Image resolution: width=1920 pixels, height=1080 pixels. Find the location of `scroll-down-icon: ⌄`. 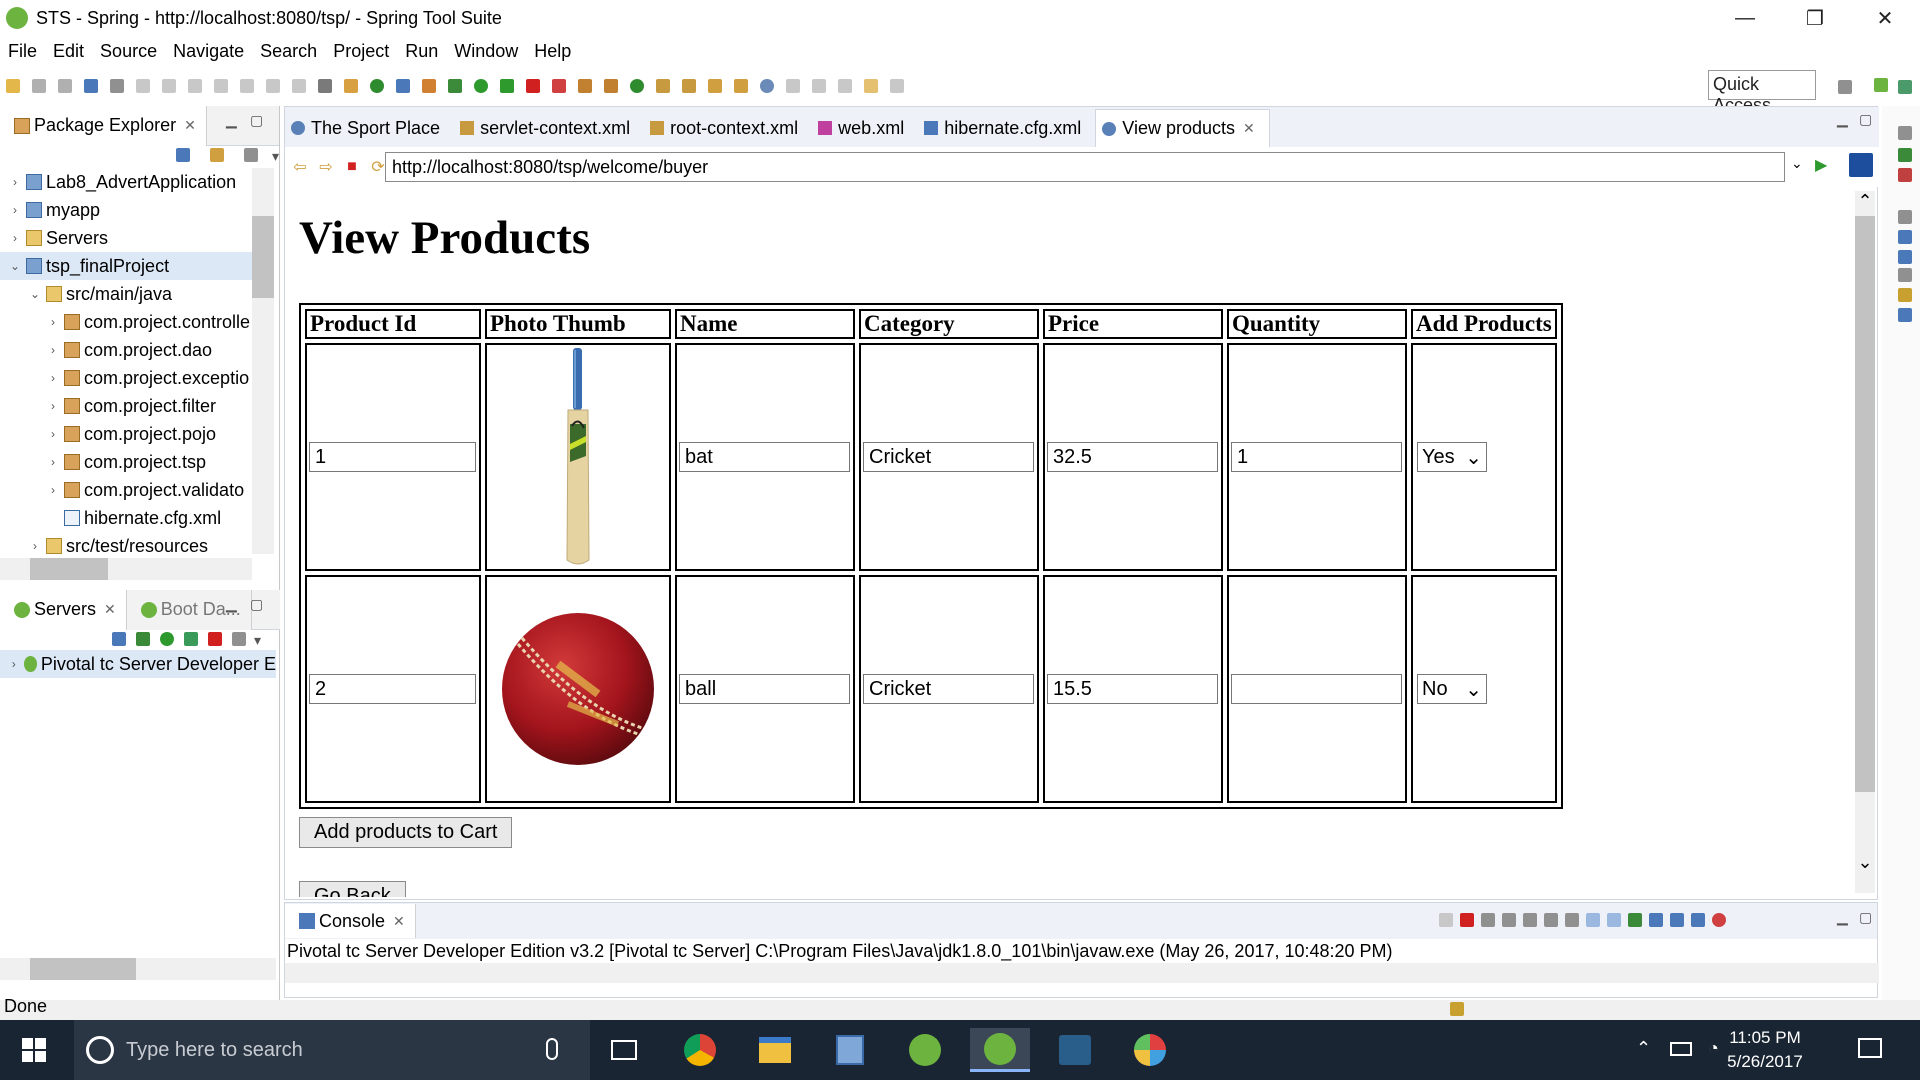

scroll-down-icon: ⌄ is located at coordinates (1865, 862).